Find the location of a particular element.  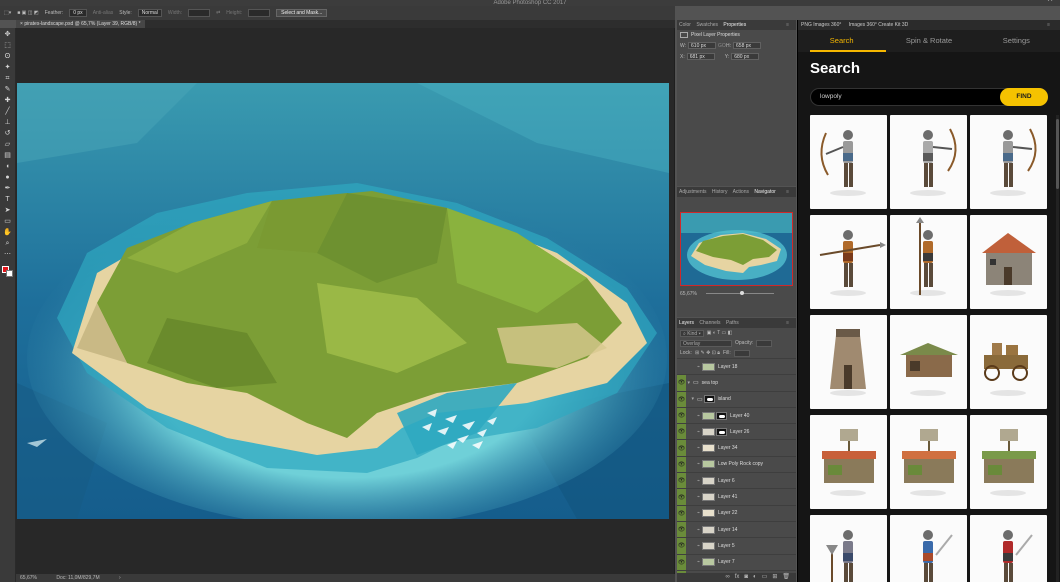

layer-row: 👁︎ ⌁ Layer 6 is located at coordinates (736, 480).